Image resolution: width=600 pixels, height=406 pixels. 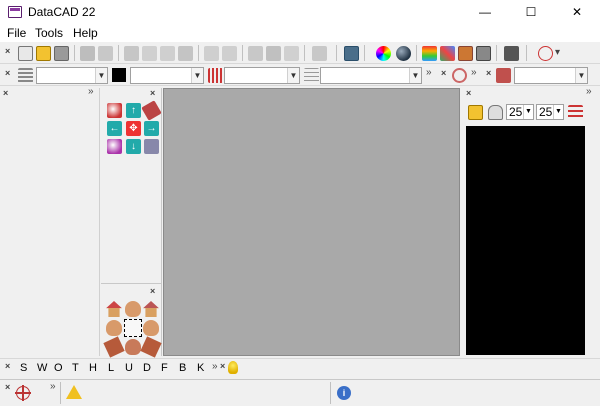 What do you see at coordinates (151, 347) in the screenshot?
I see `roof-side-view-icon` at bounding box center [151, 347].